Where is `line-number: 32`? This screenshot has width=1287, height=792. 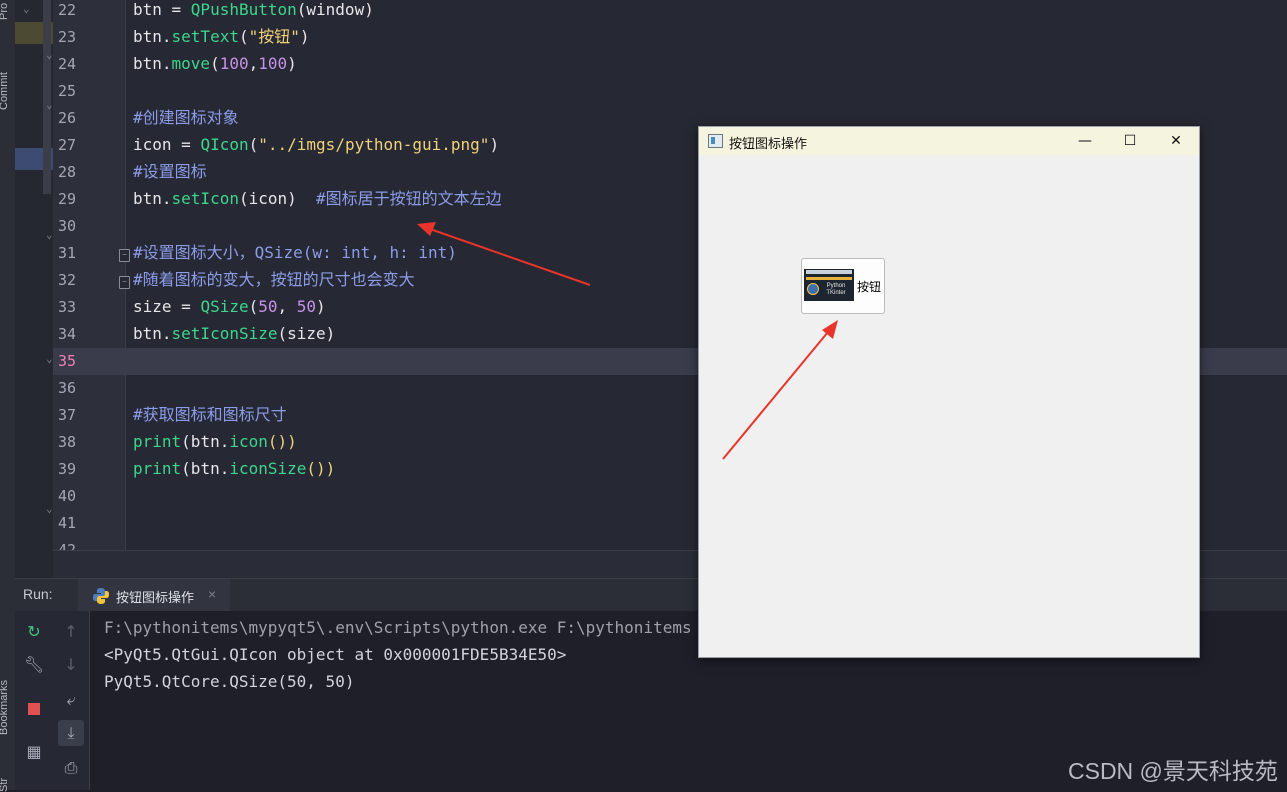
line-number: 32 is located at coordinates (67, 280).